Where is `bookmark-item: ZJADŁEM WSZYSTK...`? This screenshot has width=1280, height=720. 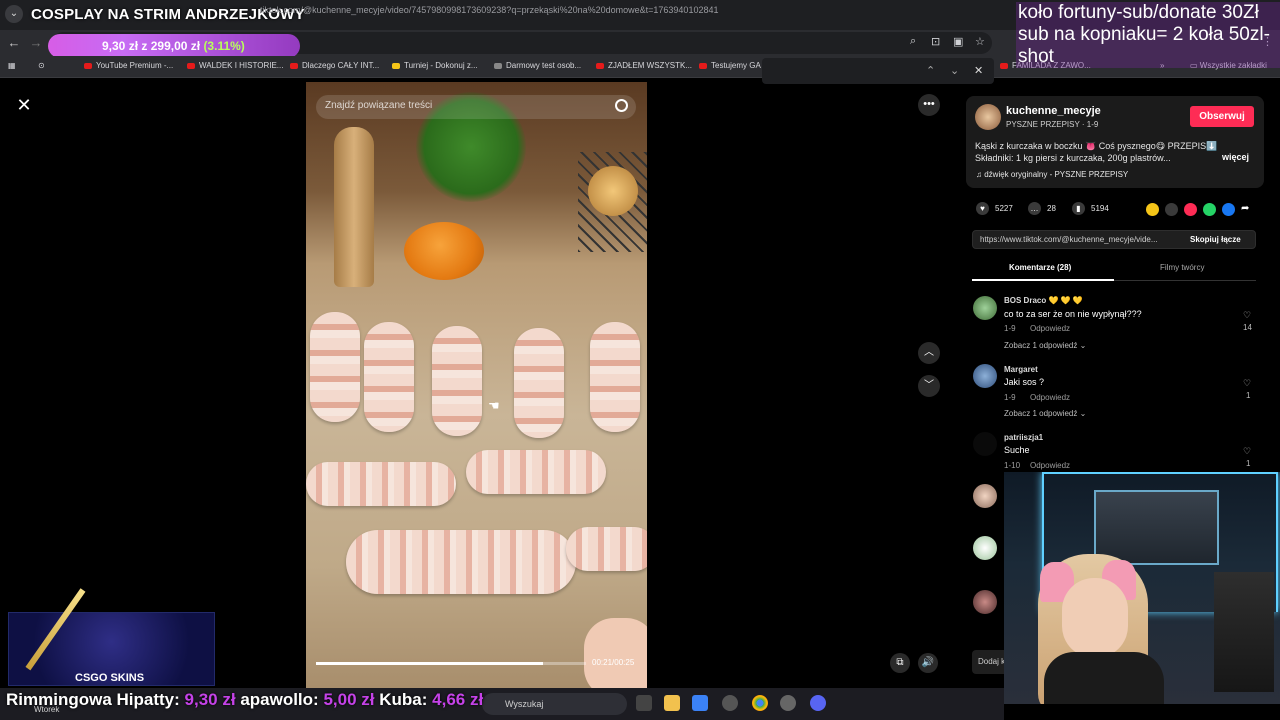 bookmark-item: ZJADŁEM WSZYSTK... is located at coordinates (644, 65).